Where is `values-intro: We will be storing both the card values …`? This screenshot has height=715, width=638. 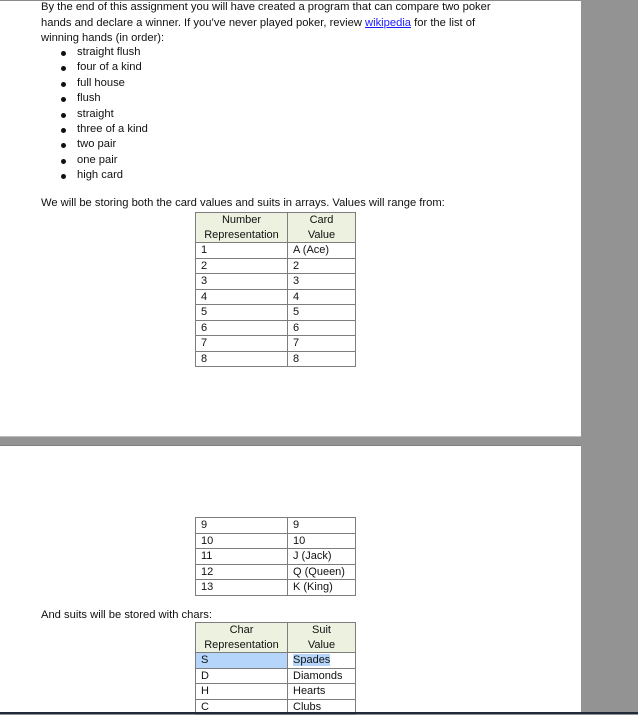
values-intro: We will be storing both the card values … is located at coordinates (243, 203).